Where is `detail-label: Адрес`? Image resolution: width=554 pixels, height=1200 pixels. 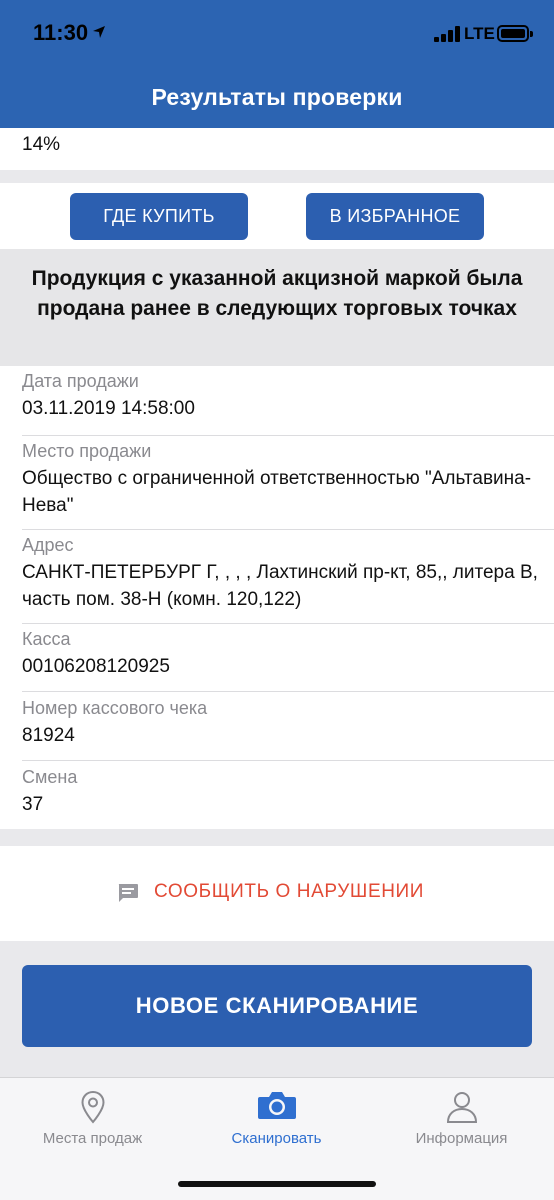 detail-label: Адрес is located at coordinates (48, 545).